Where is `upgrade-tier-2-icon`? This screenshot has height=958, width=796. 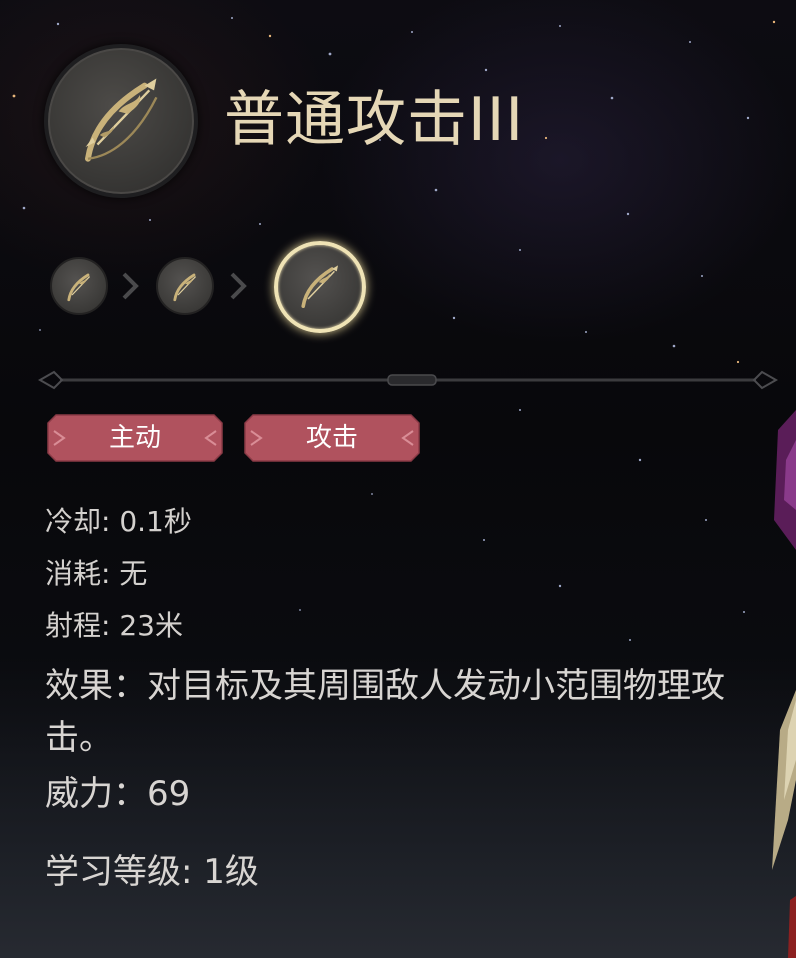 upgrade-tier-2-icon is located at coordinates (185, 286).